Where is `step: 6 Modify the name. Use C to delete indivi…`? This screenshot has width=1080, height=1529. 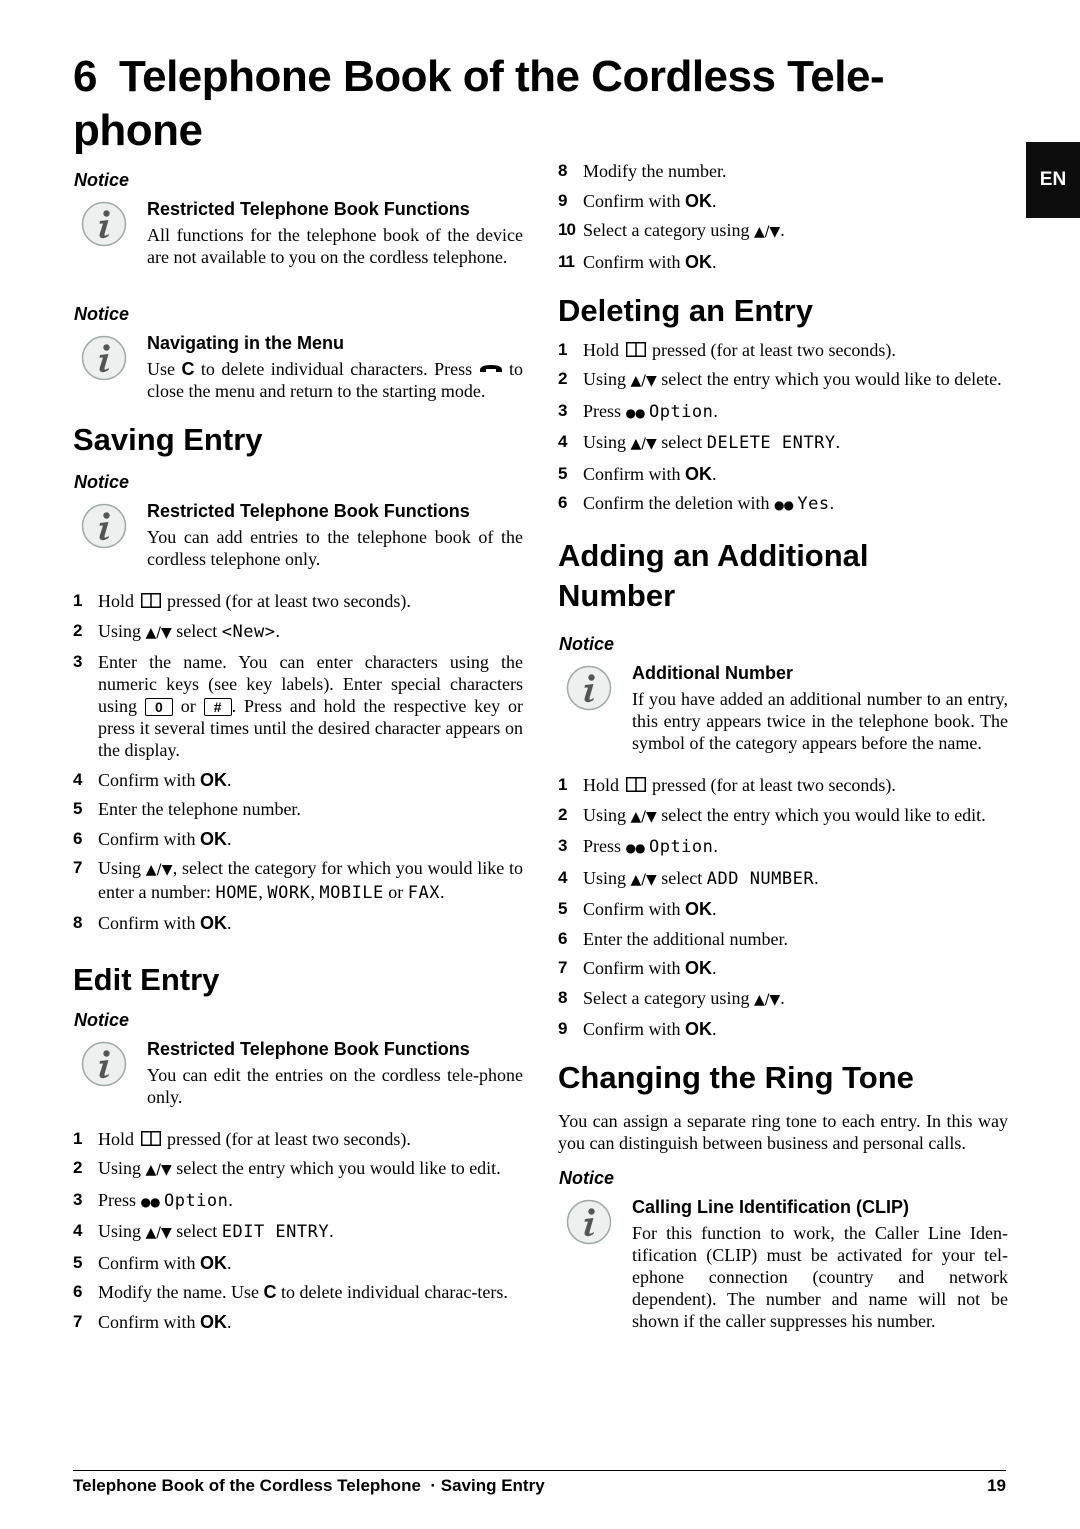
step: 6 Modify the name. Use C to delete indivi… is located at coordinates (298, 1292).